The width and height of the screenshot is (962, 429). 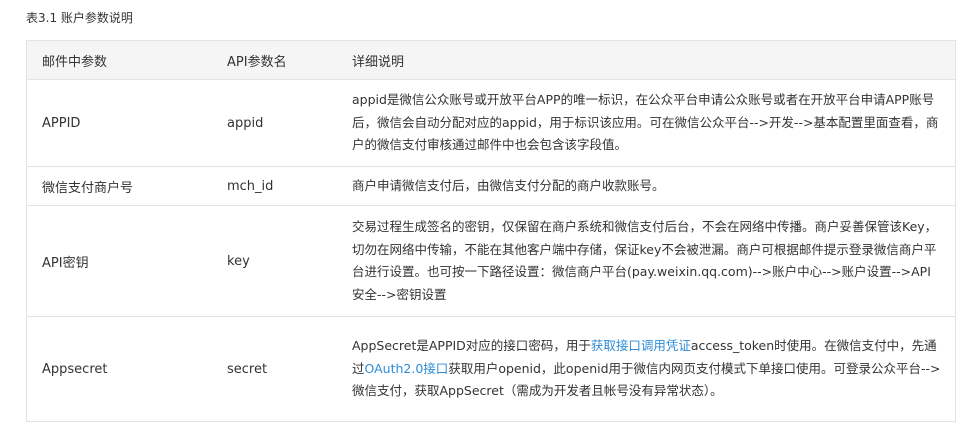 What do you see at coordinates (247, 369) in the screenshot?
I see `cell-api-name: secret` at bounding box center [247, 369].